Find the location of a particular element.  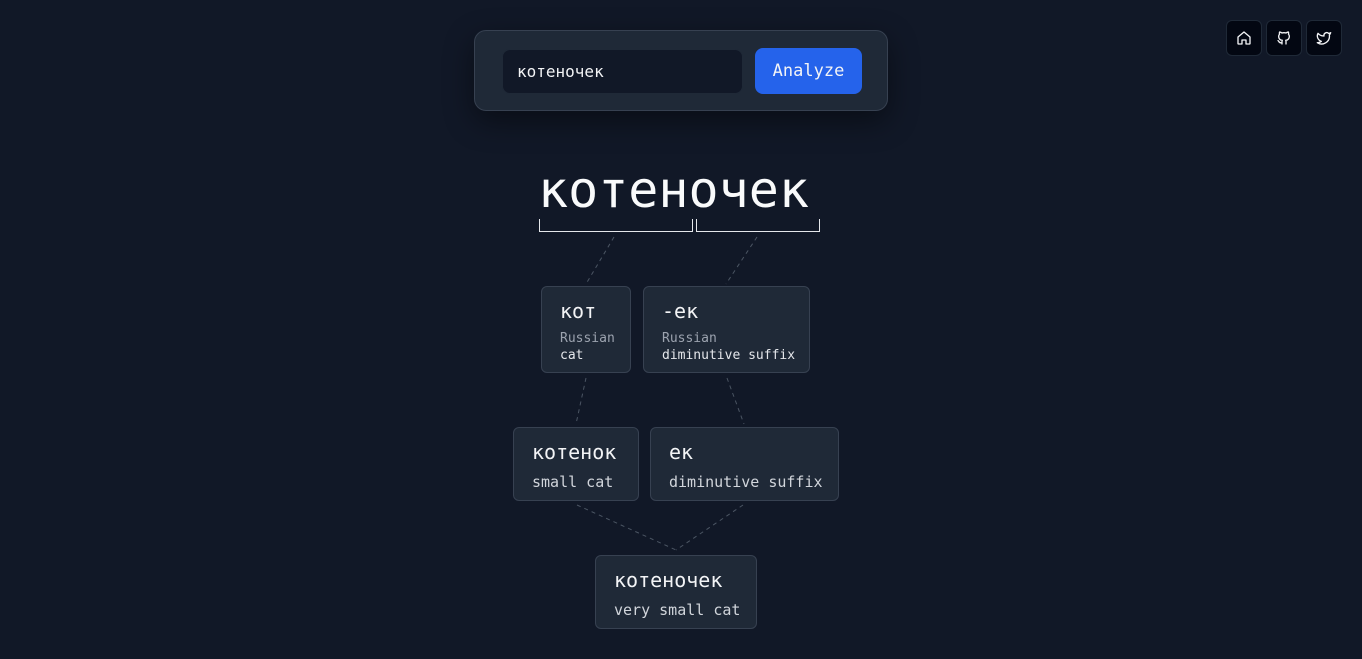

morpheme-bracket-suffix is located at coordinates (758, 225).